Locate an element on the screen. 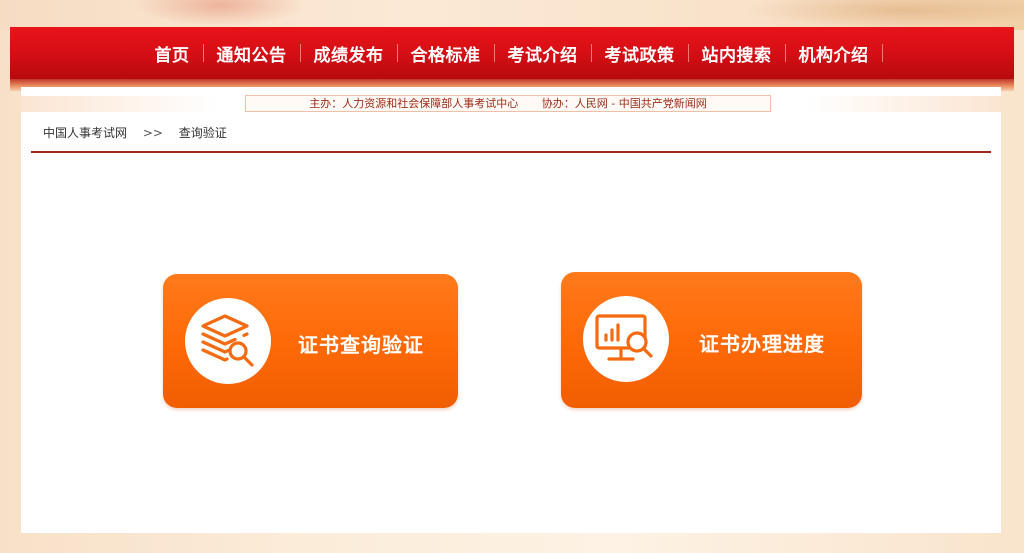  nav-item-search: 站内搜索 is located at coordinates (737, 53).